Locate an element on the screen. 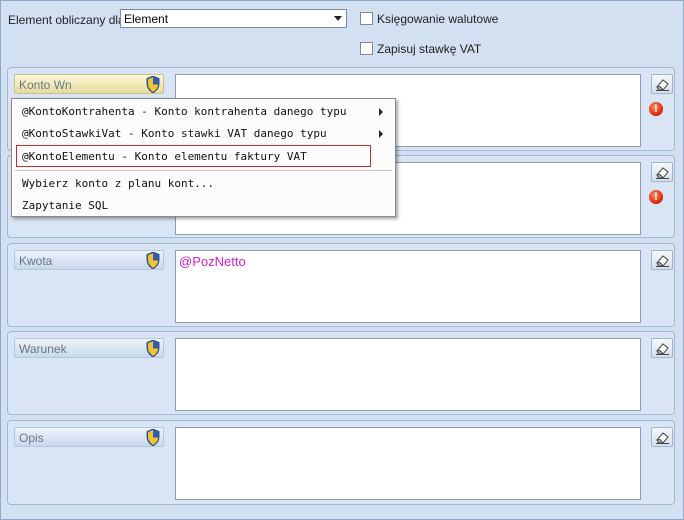  element-label: Element obliczany dla: is located at coordinates (68, 20).